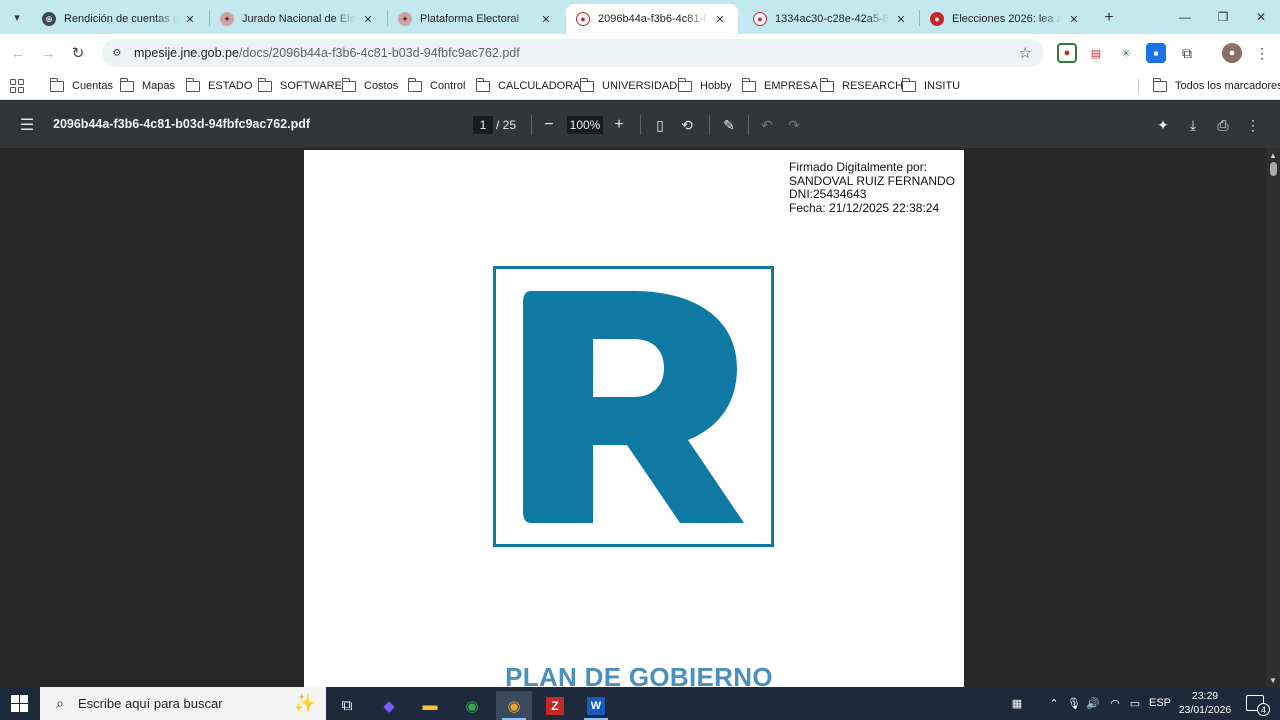 This screenshot has width=1280, height=720. What do you see at coordinates (1135, 703) in the screenshot?
I see `battery-icon: ▭` at bounding box center [1135, 703].